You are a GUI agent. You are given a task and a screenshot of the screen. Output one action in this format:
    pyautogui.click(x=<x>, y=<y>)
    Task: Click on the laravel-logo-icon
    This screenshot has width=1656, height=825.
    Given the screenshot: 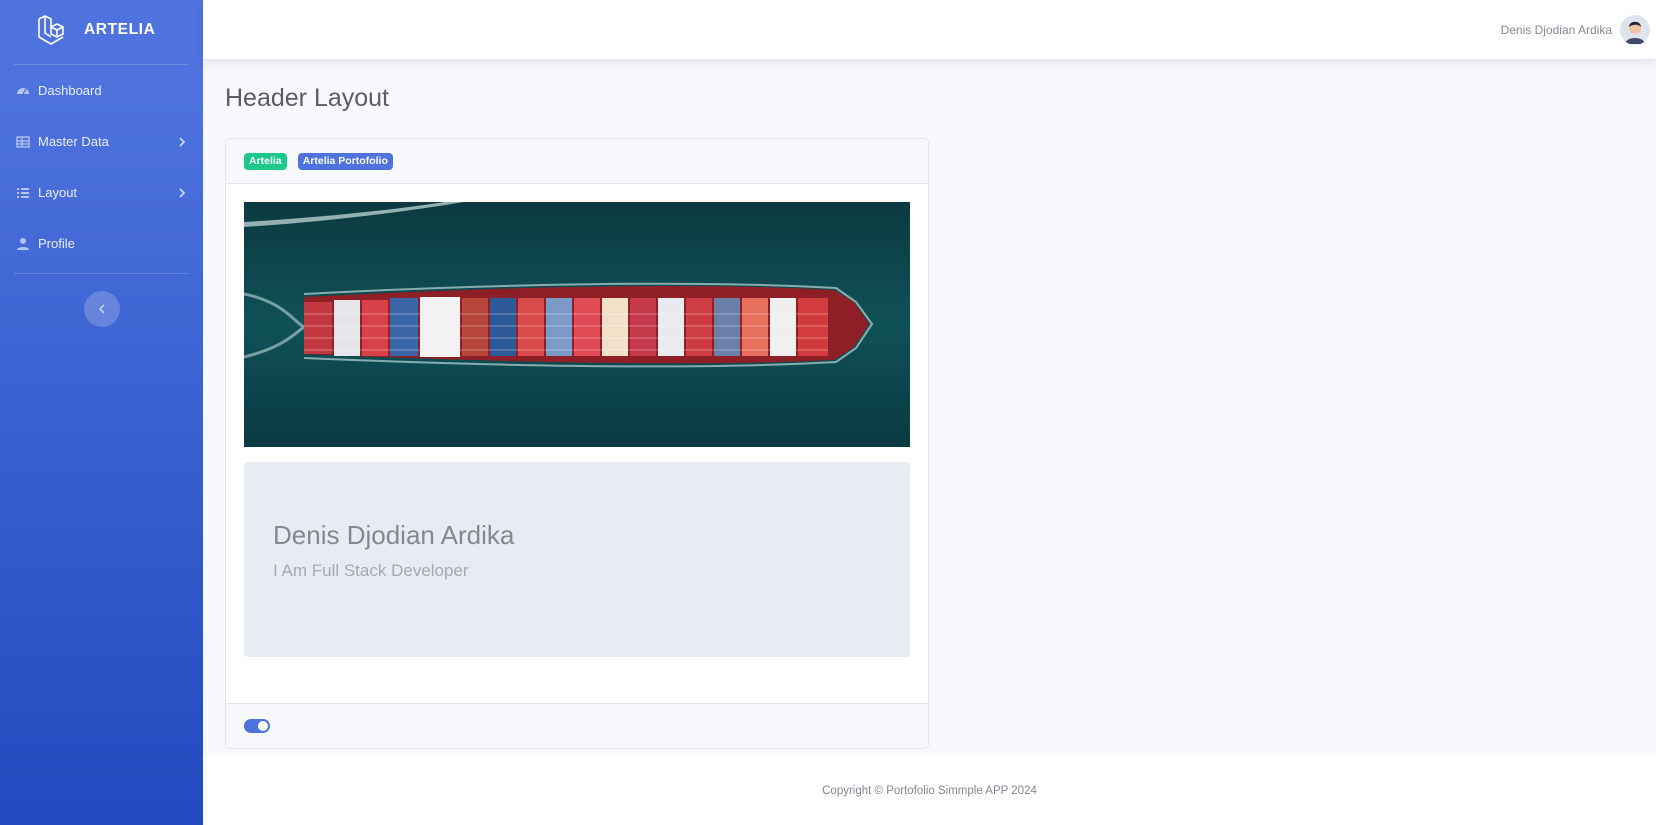 What is the action you would take?
    pyautogui.click(x=51, y=30)
    